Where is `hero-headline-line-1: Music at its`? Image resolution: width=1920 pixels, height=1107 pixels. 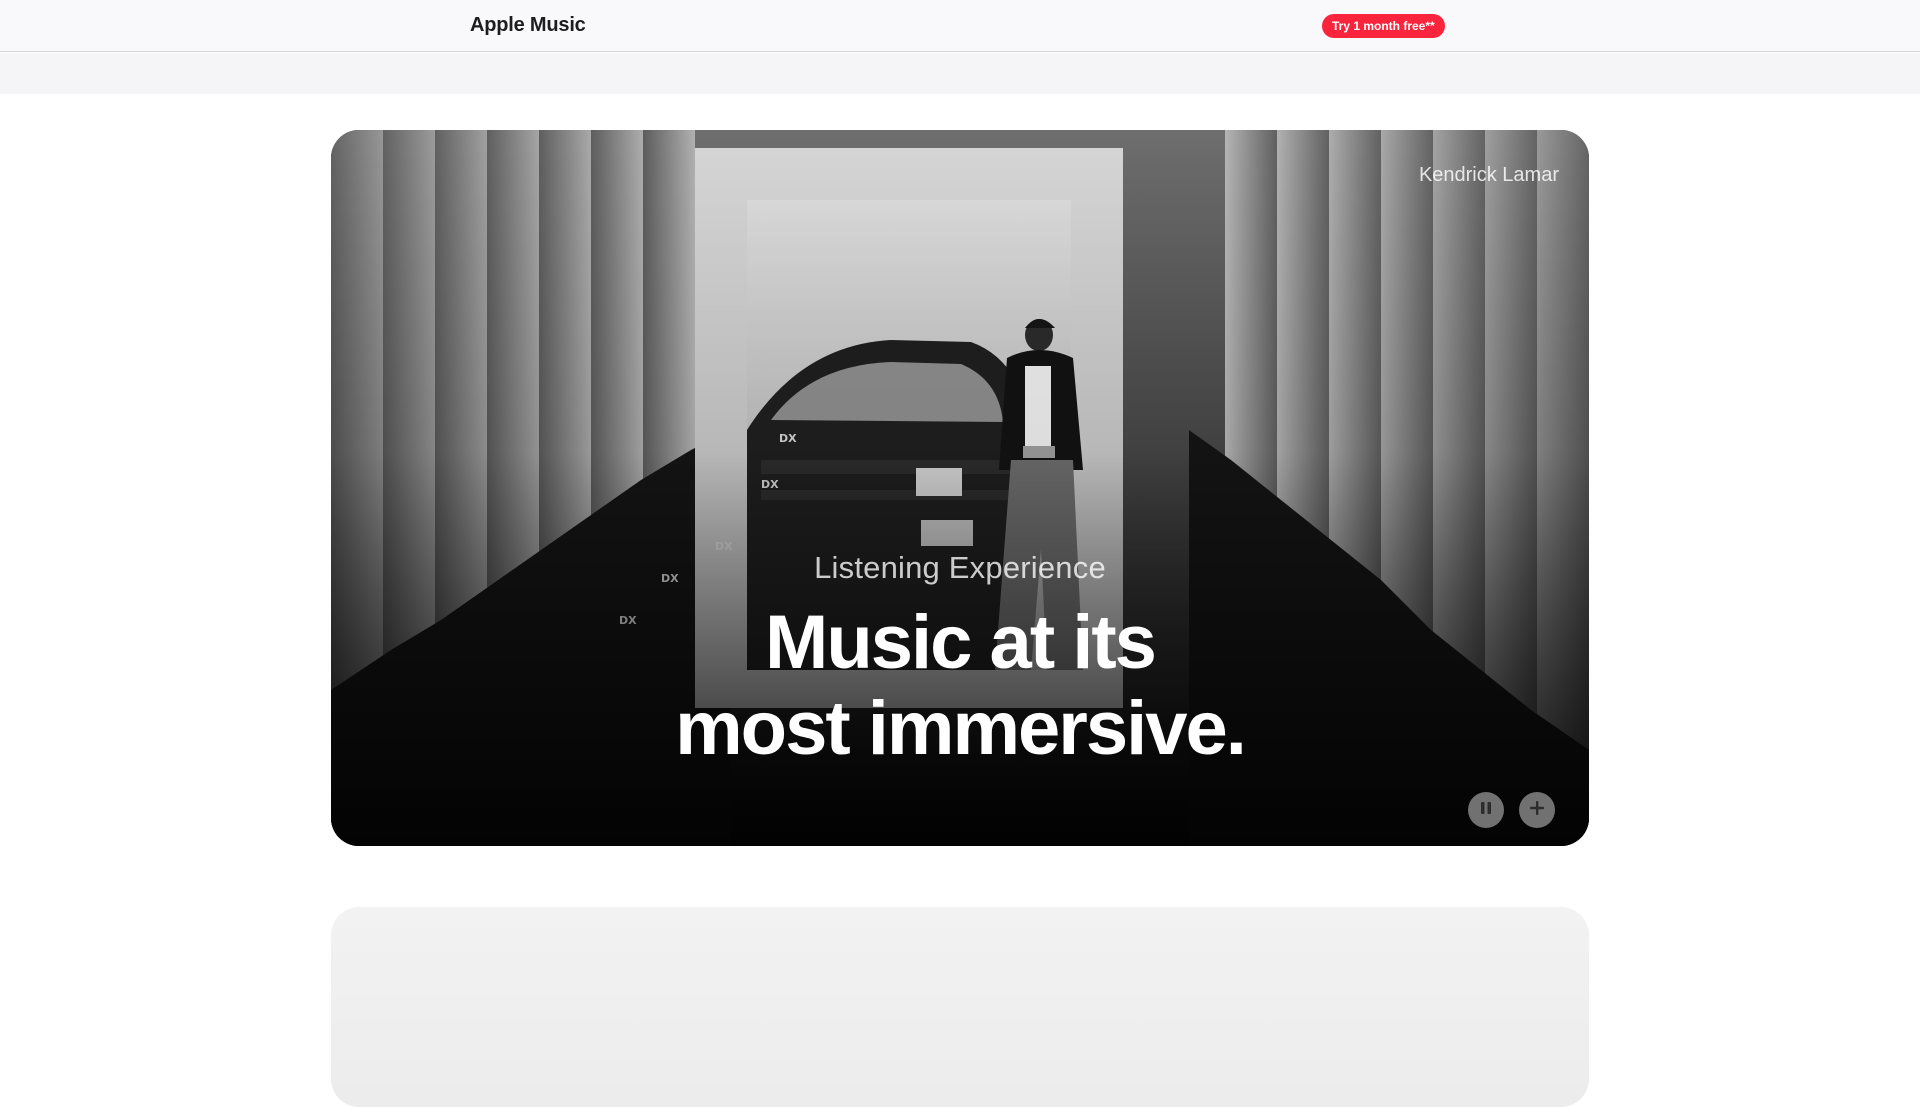 hero-headline-line-1: Music at its is located at coordinates (961, 642).